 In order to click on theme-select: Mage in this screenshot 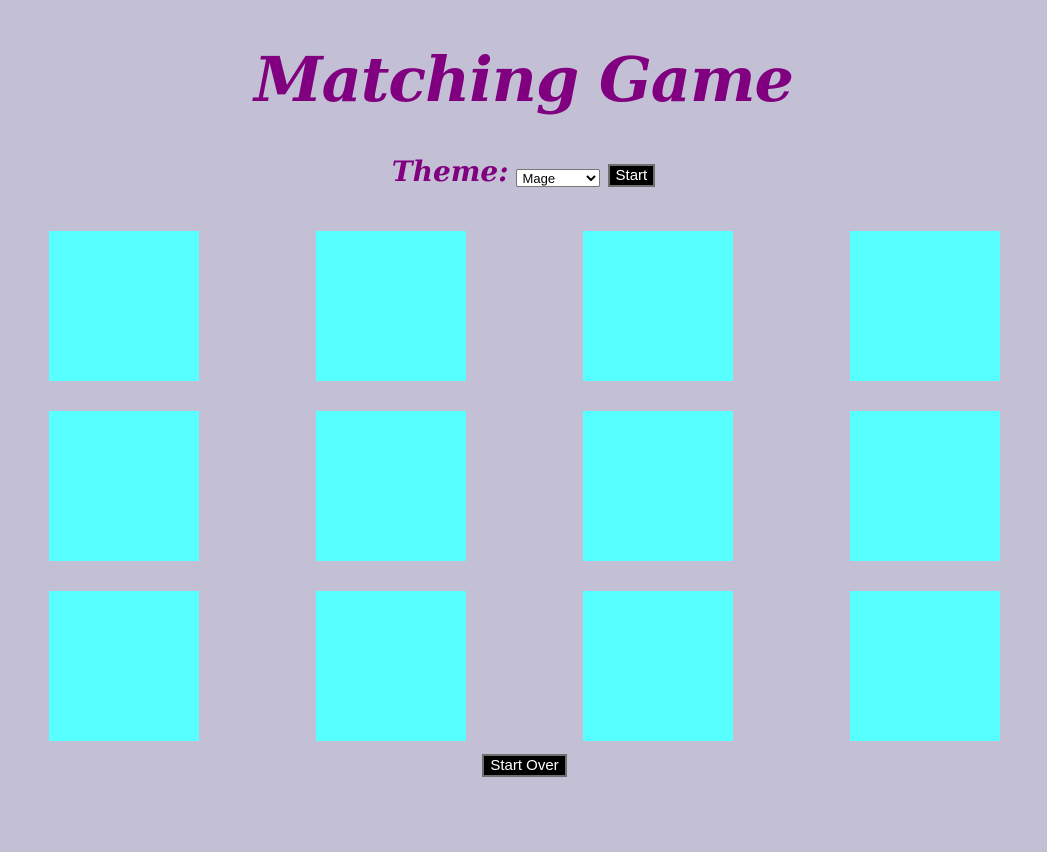, I will do `click(557, 178)`.